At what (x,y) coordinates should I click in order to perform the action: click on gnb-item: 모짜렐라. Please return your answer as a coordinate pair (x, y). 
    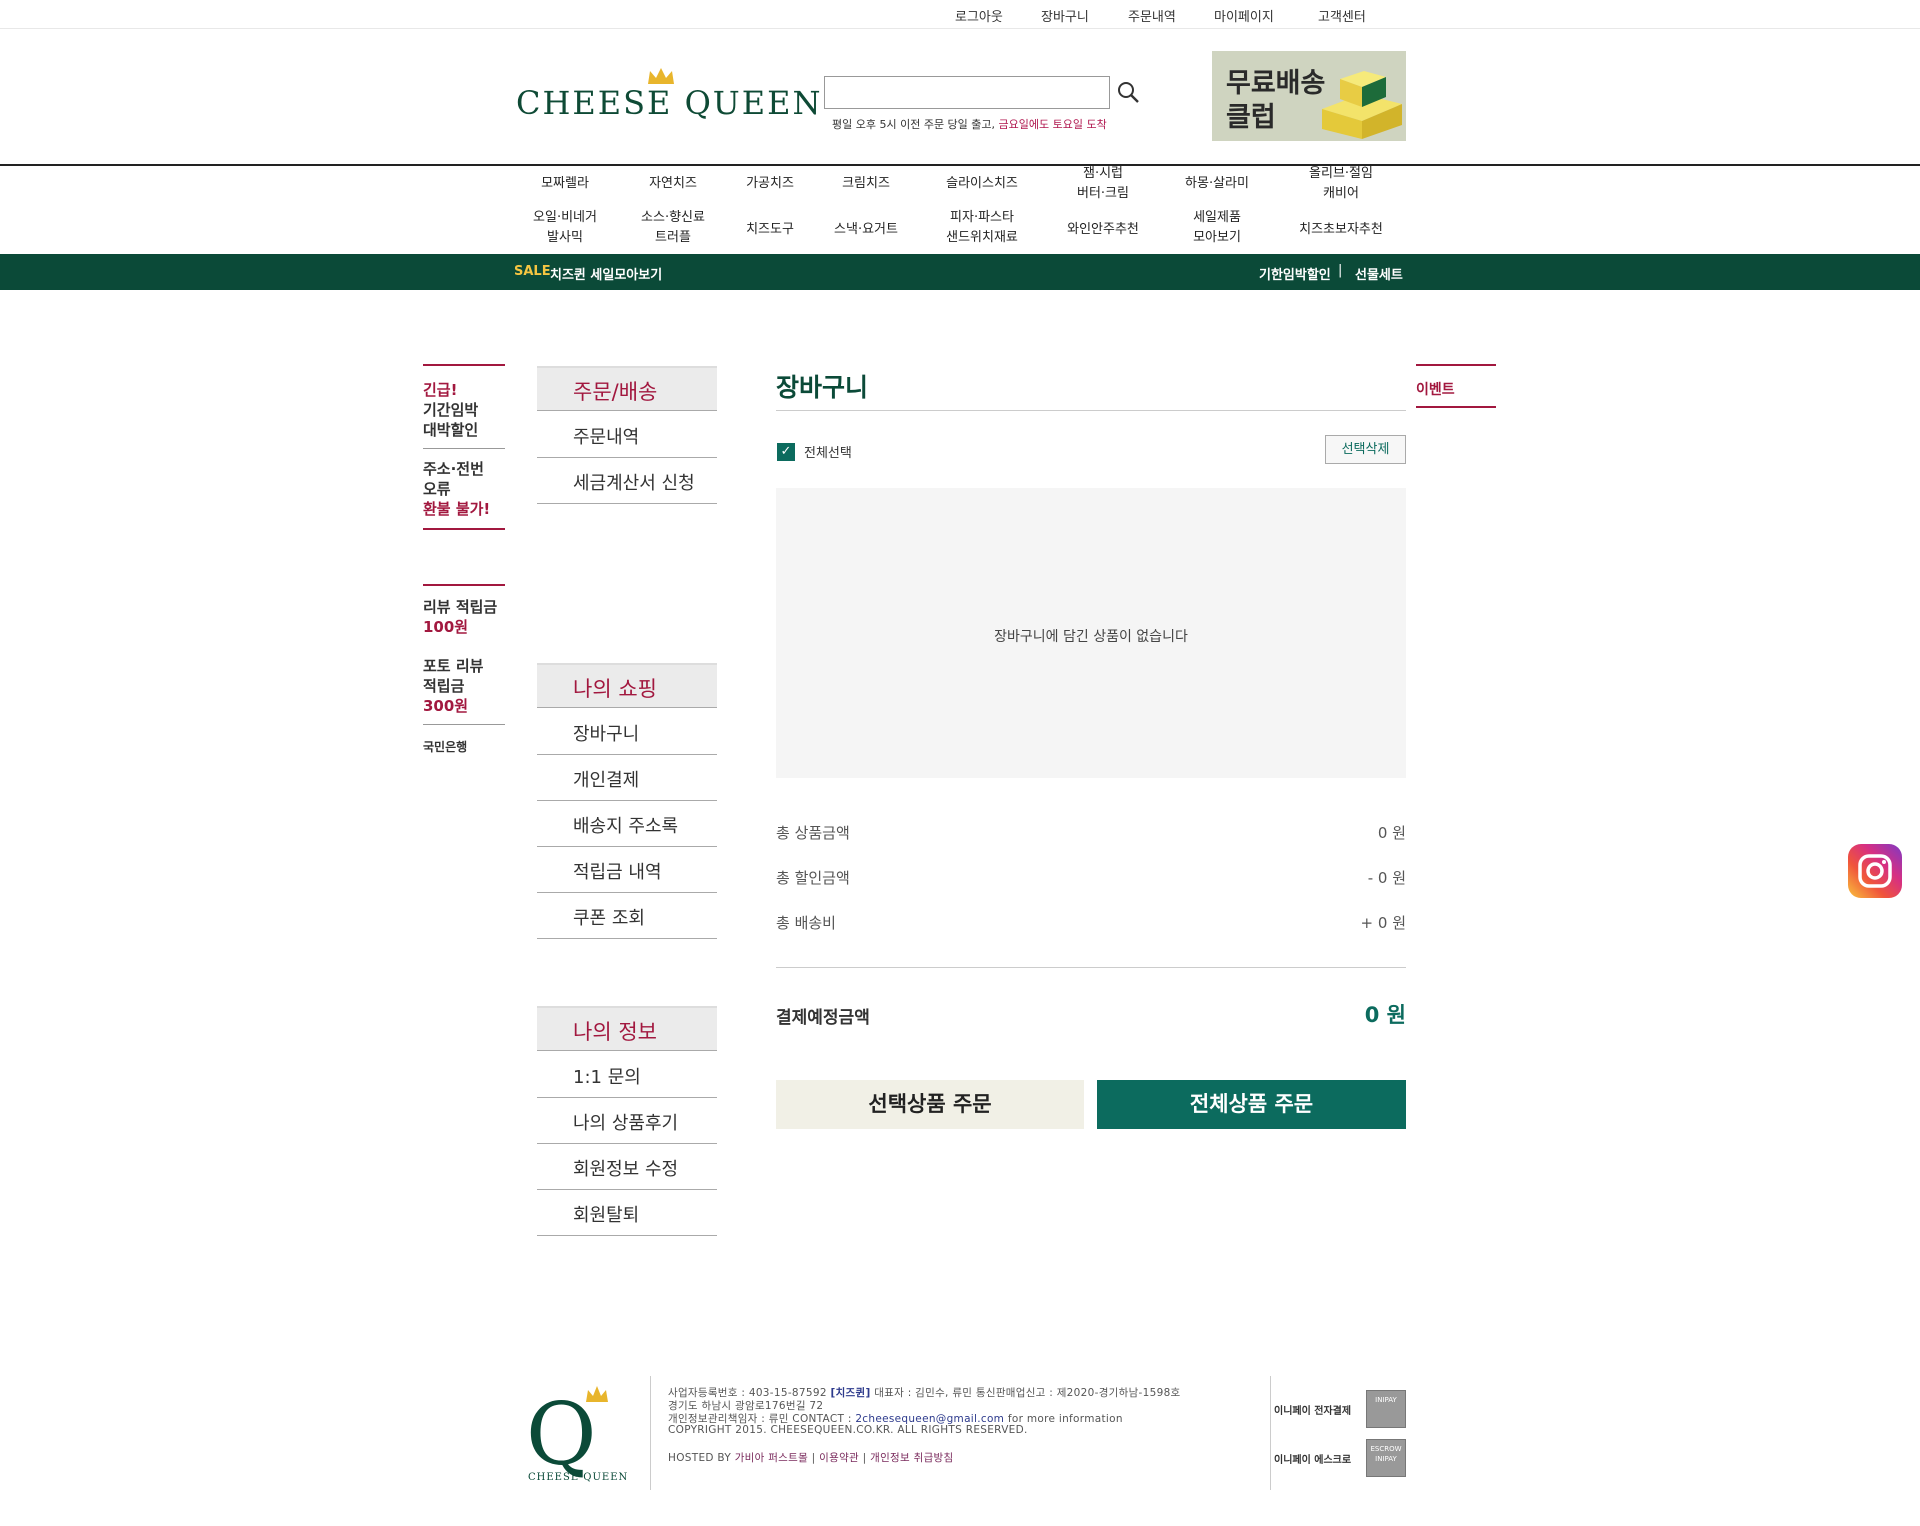
    Looking at the image, I should click on (565, 184).